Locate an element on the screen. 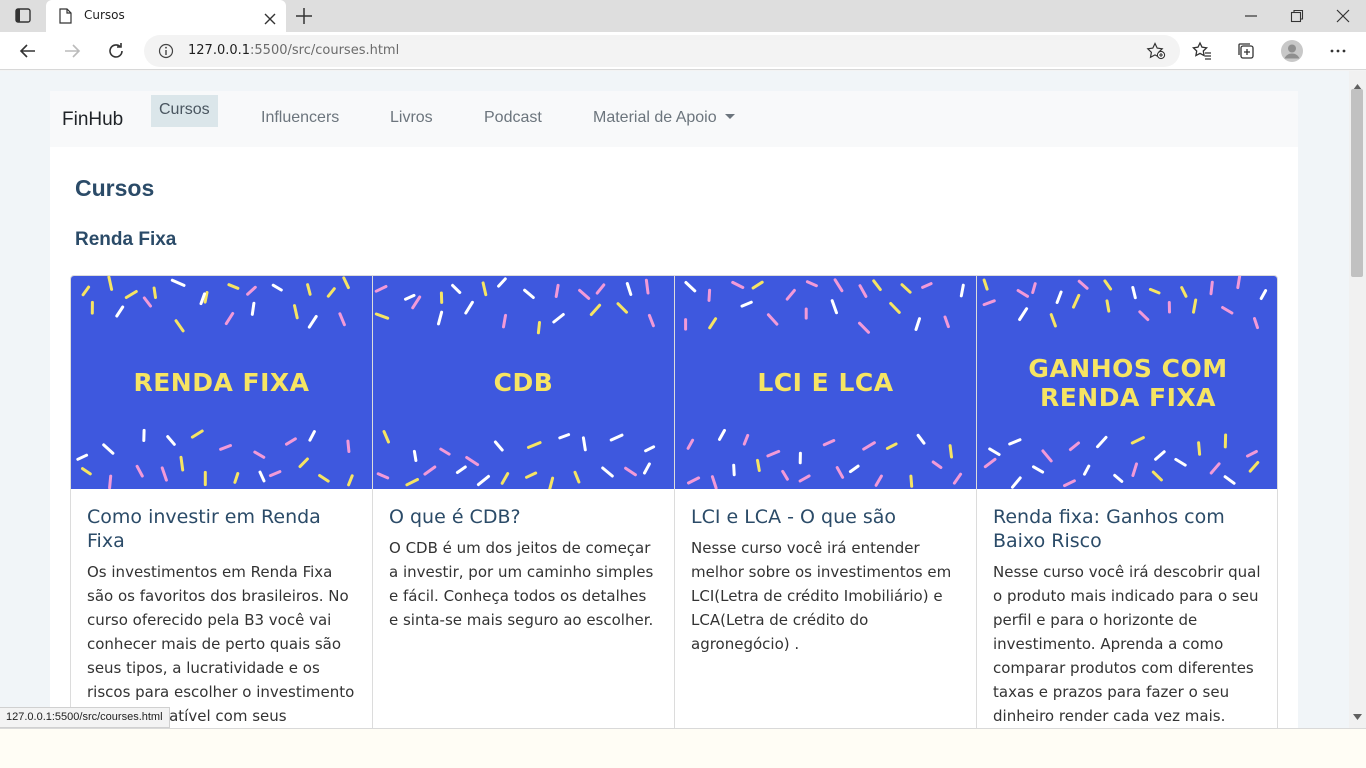  nav-link-podcast: Podcast is located at coordinates (513, 118).